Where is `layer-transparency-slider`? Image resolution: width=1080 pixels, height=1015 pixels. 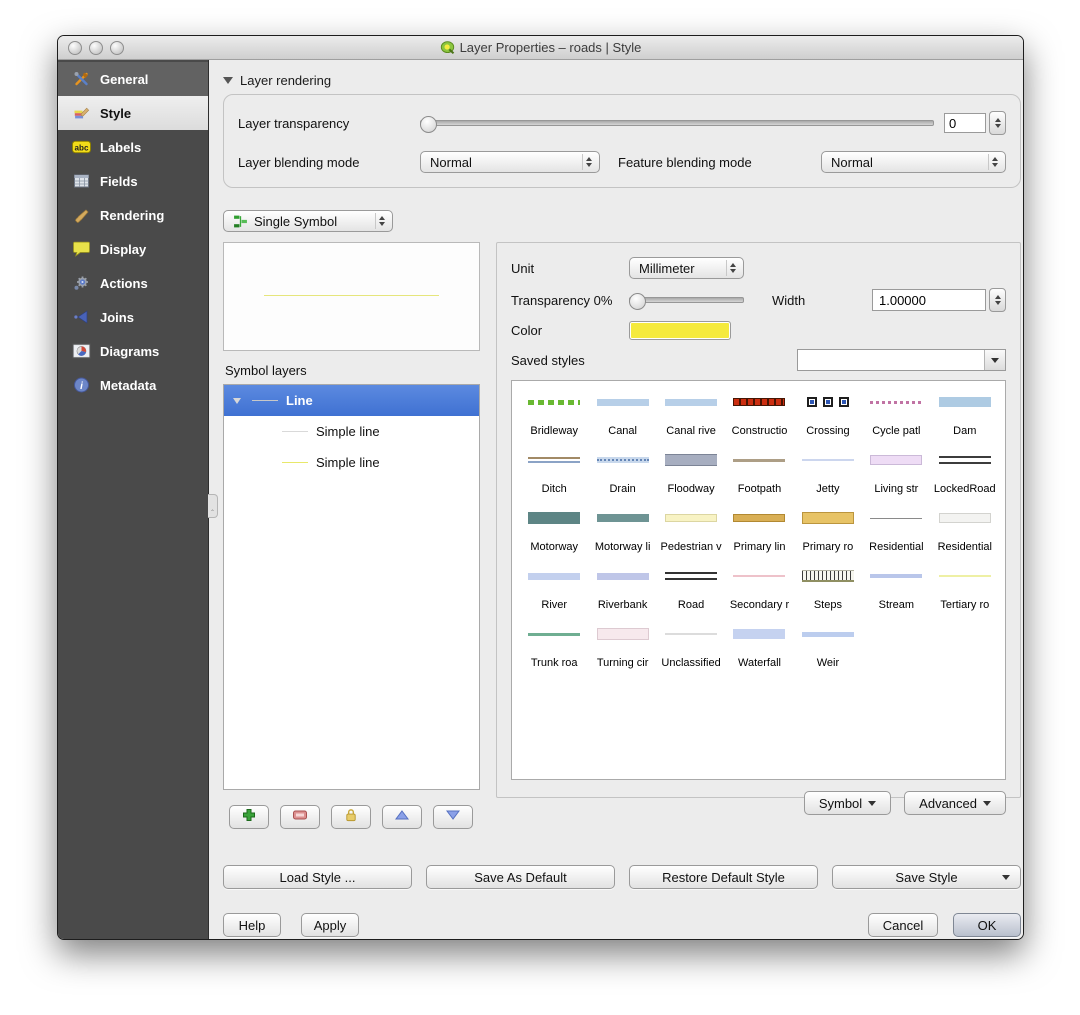 layer-transparency-slider is located at coordinates (677, 124).